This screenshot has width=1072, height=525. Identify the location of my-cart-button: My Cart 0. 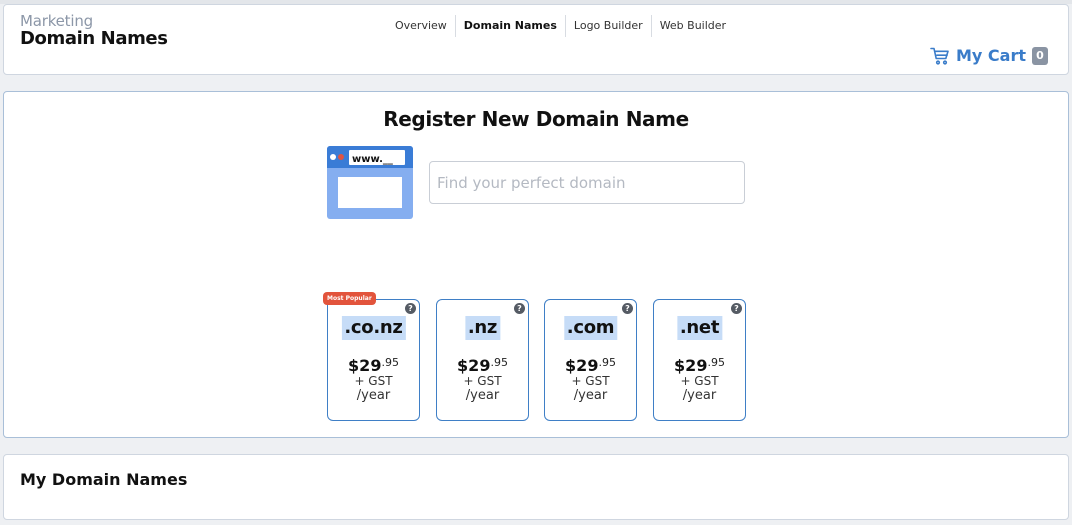
(989, 55).